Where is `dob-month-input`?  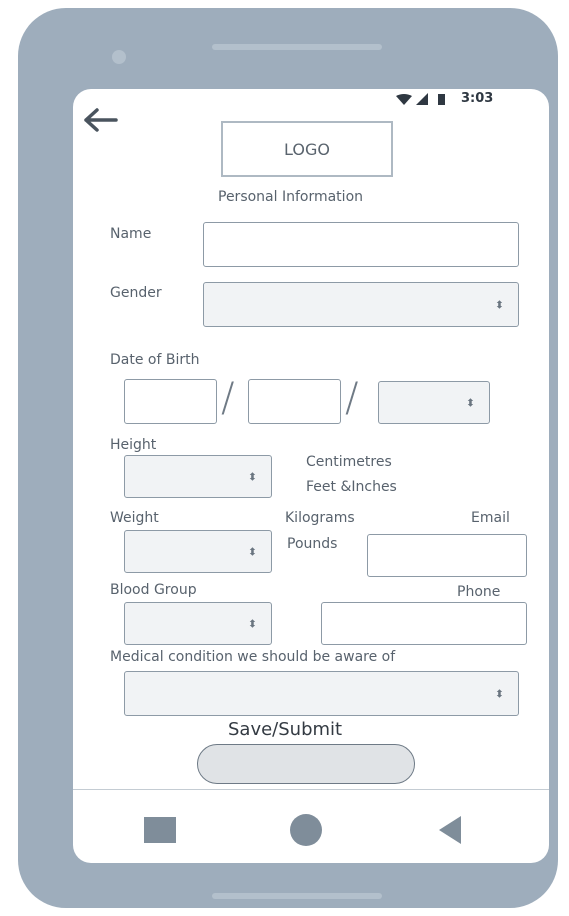 dob-month-input is located at coordinates (294, 401).